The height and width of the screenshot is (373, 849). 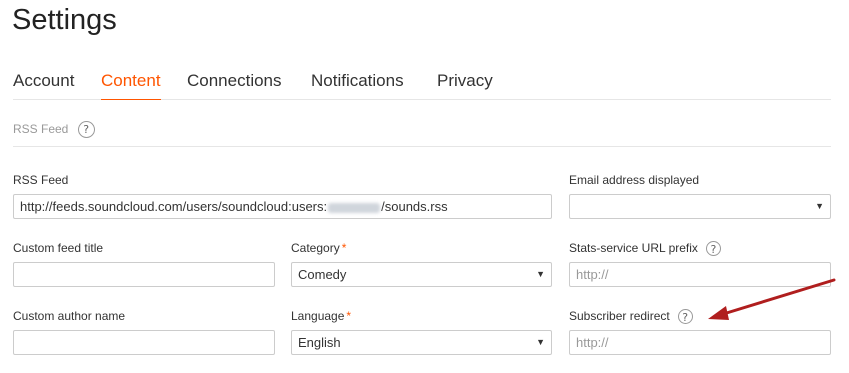 What do you see at coordinates (318, 316) in the screenshot?
I see `language-label-text: Language` at bounding box center [318, 316].